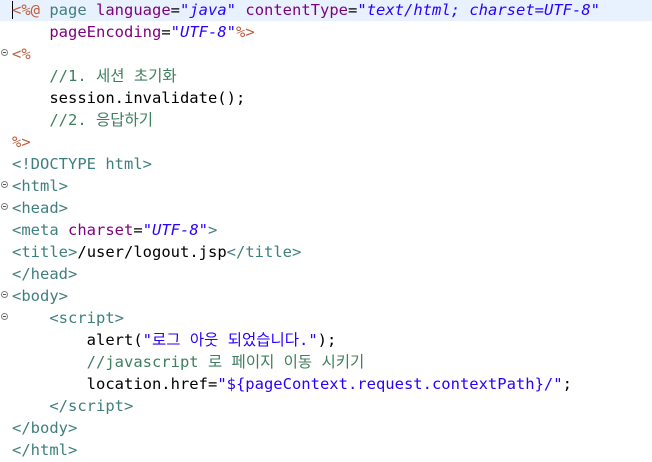 This screenshot has width=652, height=462. I want to click on code-text: //2. 응답하기, so click(82, 120).